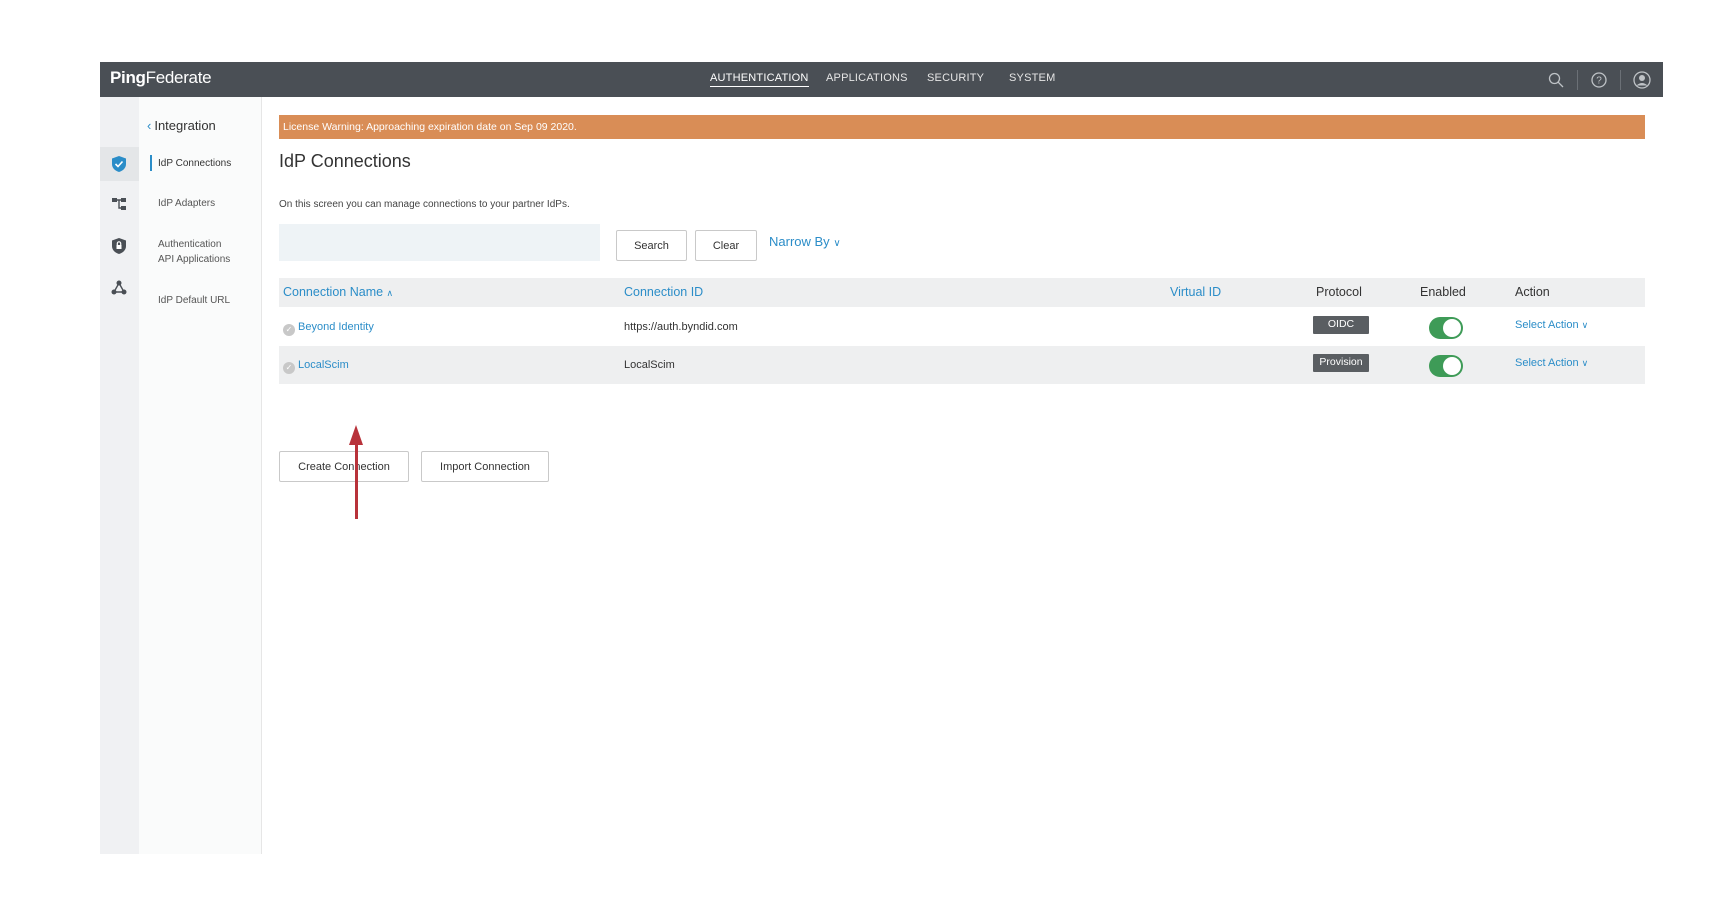  Describe the element at coordinates (485, 466) in the screenshot. I see `import-connection-button: Import Connection` at that location.